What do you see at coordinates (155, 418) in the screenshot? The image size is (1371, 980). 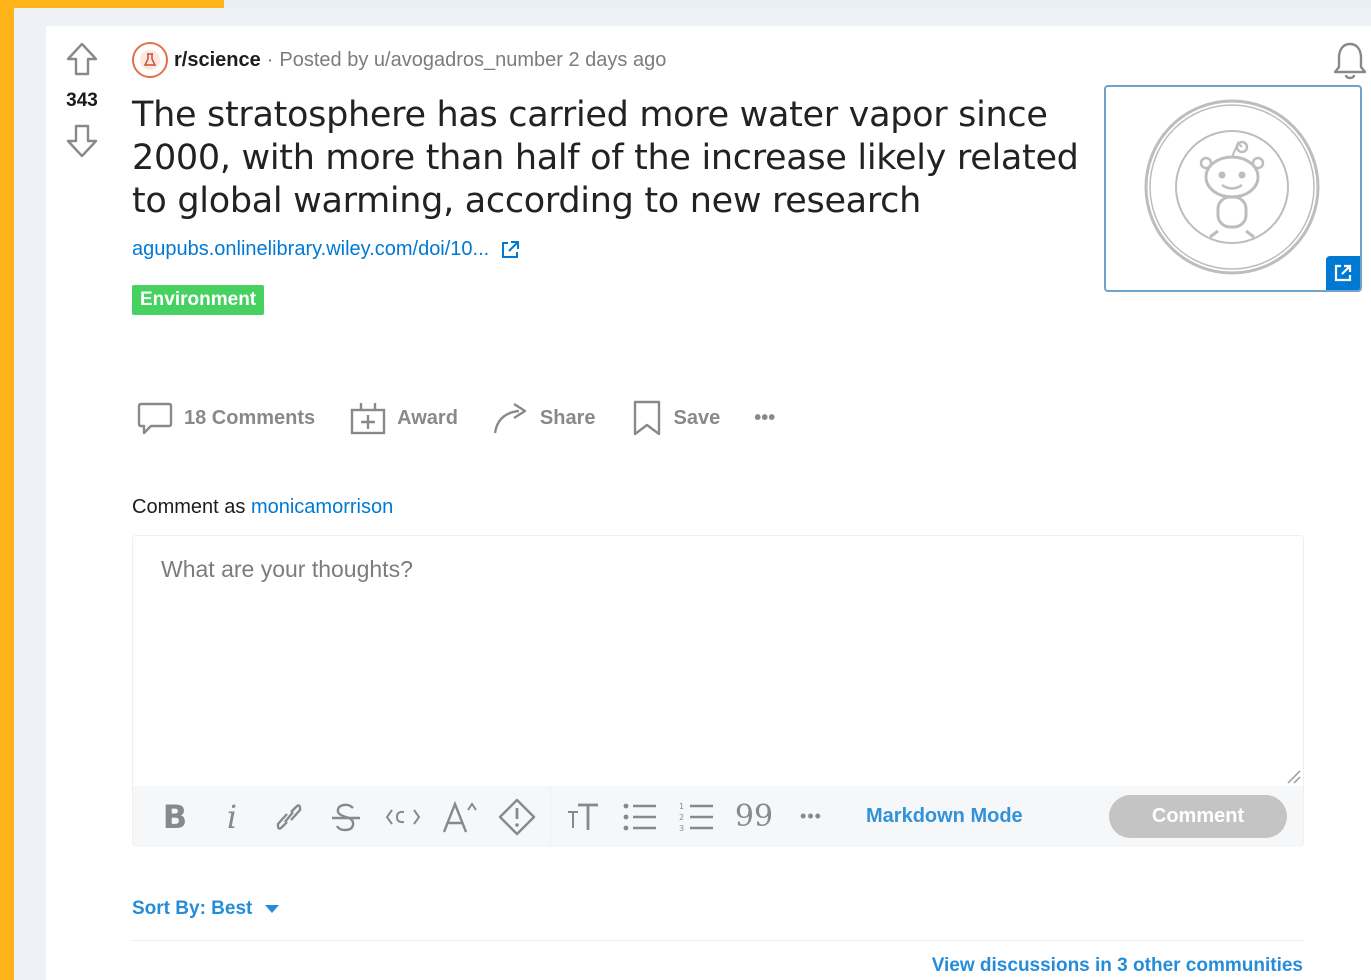 I see `comment-icon` at bounding box center [155, 418].